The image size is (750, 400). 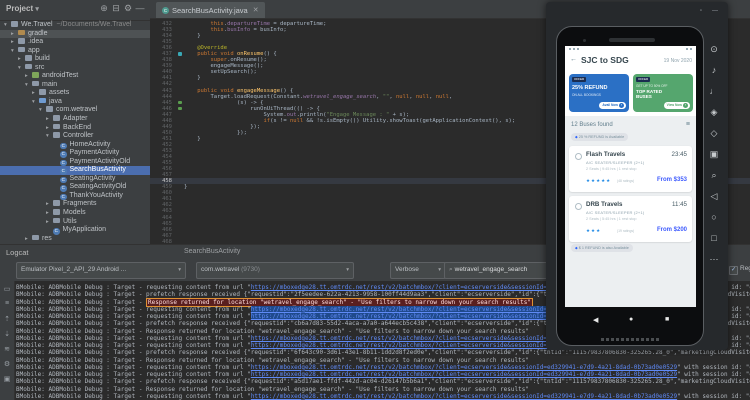 I want to click on back-icon: ◁, so click(x=714, y=196).